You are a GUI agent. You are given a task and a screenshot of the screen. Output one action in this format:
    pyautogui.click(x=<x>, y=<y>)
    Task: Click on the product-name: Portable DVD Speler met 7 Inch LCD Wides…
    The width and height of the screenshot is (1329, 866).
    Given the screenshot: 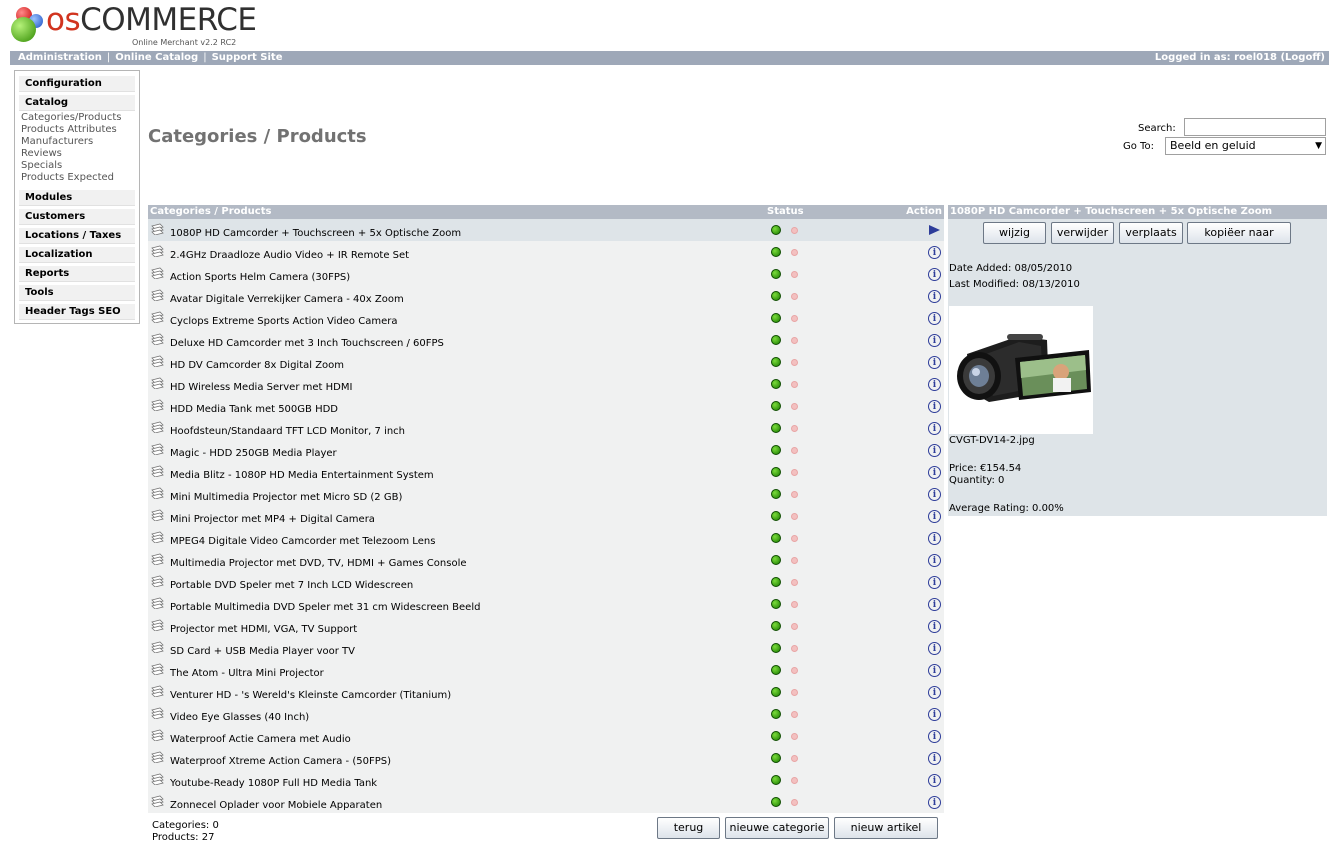 What is the action you would take?
    pyautogui.click(x=291, y=585)
    